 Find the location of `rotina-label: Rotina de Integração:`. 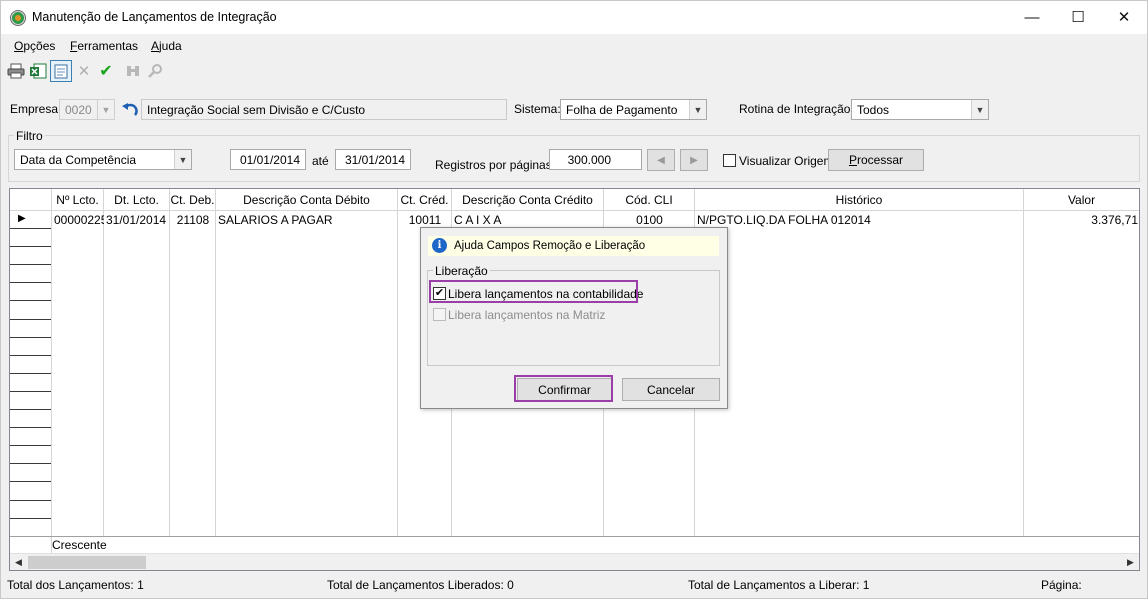

rotina-label: Rotina de Integração: is located at coordinates (796, 109).